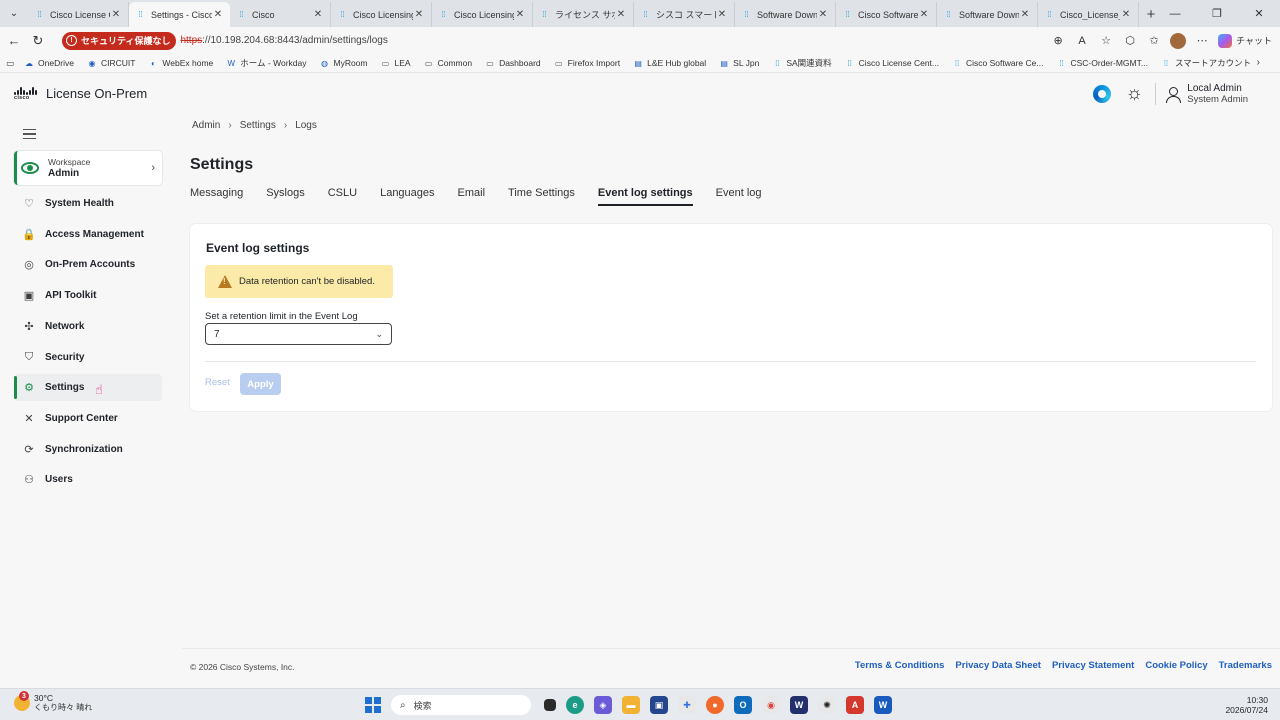 Image resolution: width=1280 pixels, height=720 pixels. I want to click on translate-icon: ⊕, so click(1058, 41).